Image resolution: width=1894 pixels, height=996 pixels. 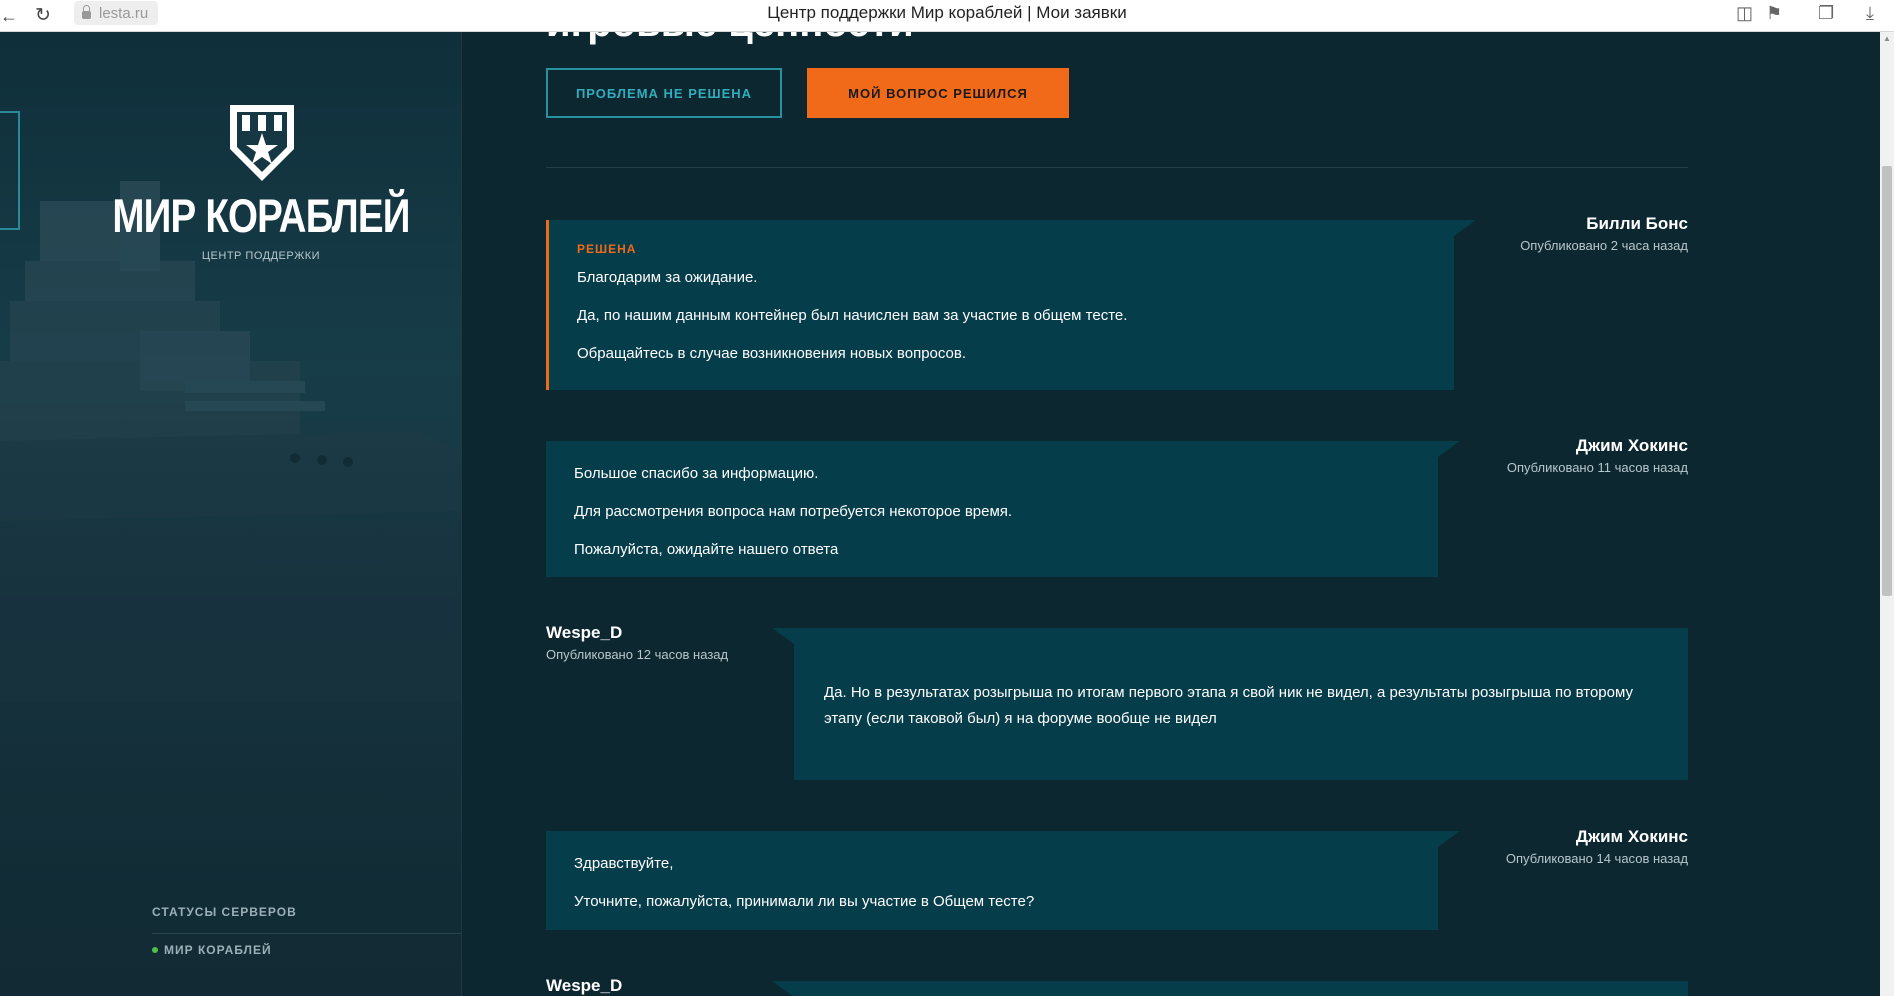 I want to click on sidebar-divider, so click(x=306, y=933).